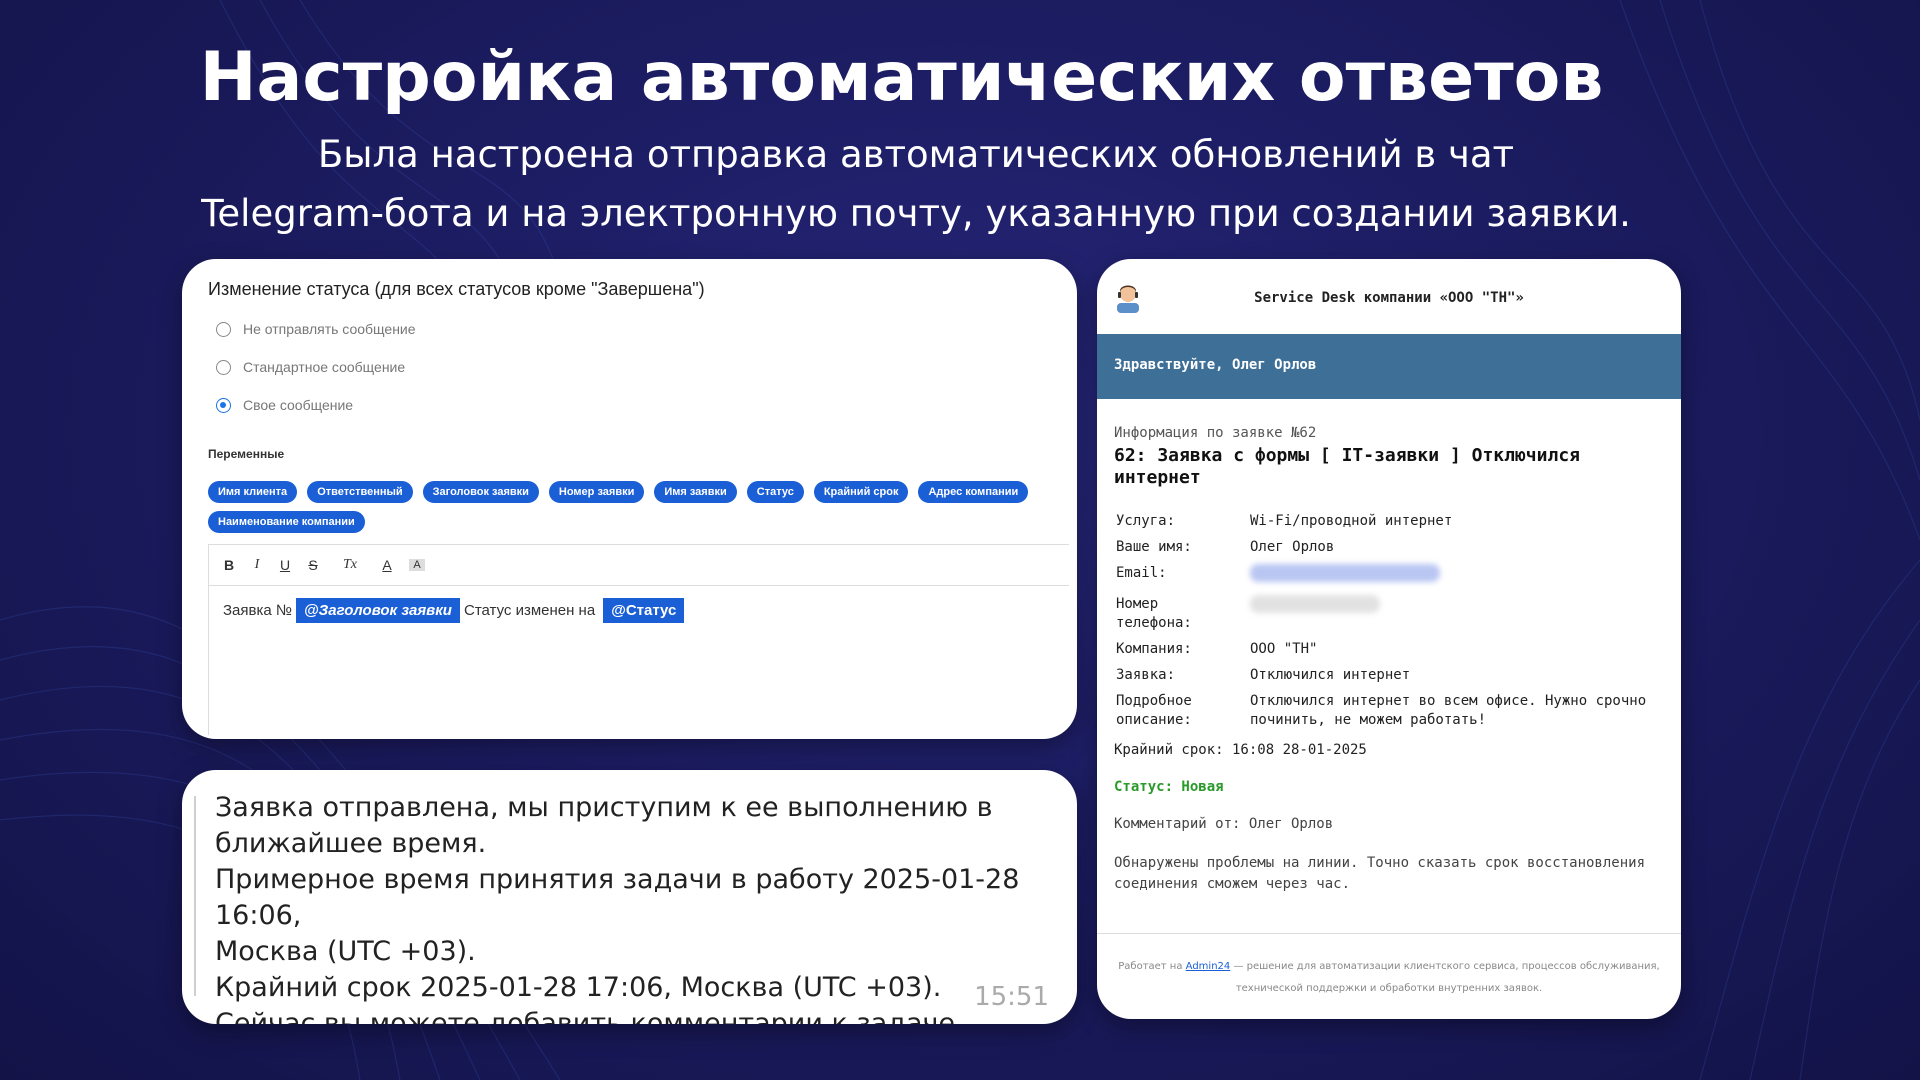 The image size is (1920, 1080). What do you see at coordinates (644, 610) in the screenshot?
I see `editor-variable-status: @Статус` at bounding box center [644, 610].